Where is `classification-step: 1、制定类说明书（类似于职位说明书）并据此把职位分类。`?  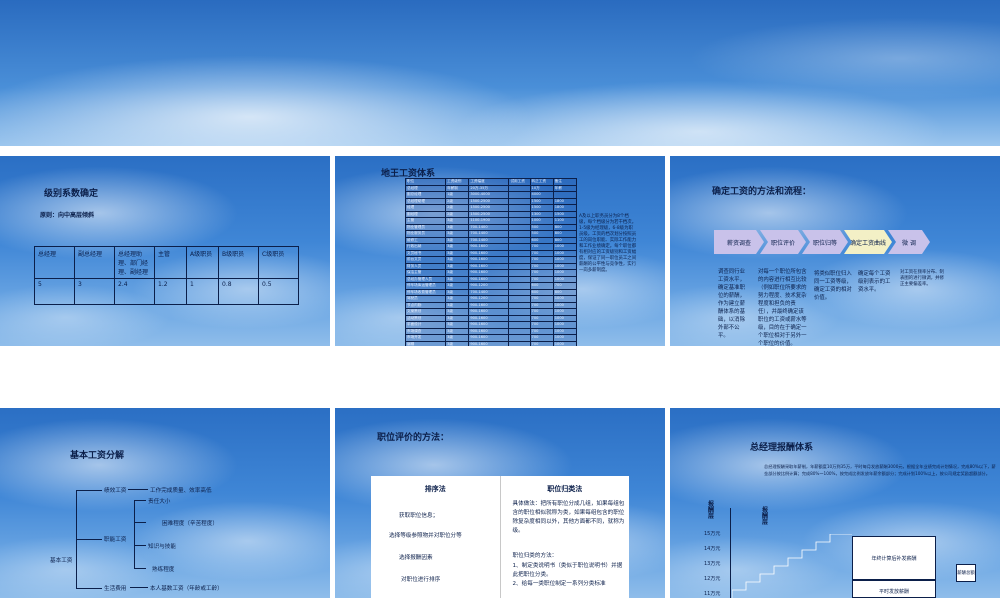
classification-step: 1、制定类说明书（类似于职位说明书）并据此把职位分类。 is located at coordinates (567, 570).